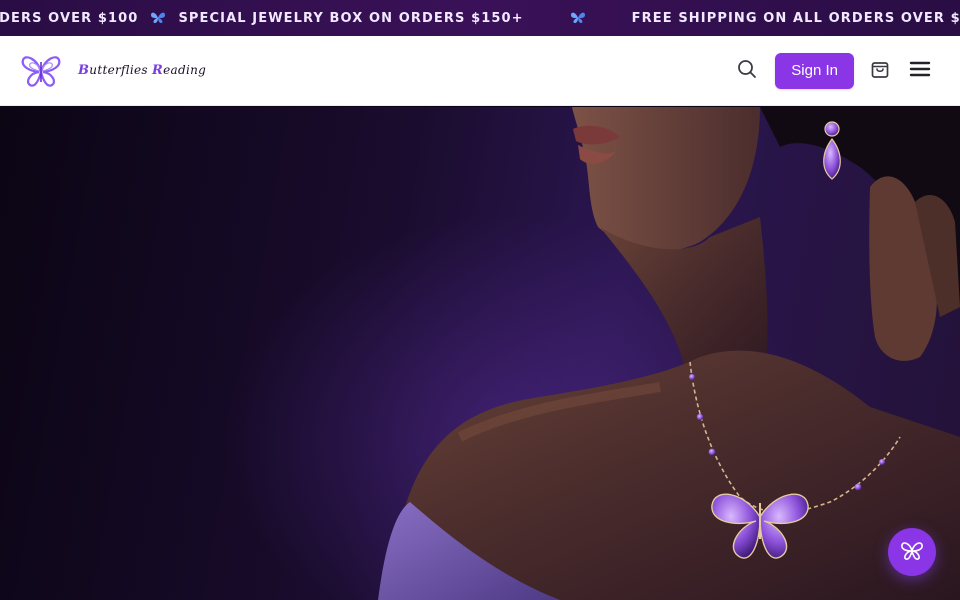 The image size is (960, 600). I want to click on shopping-bag-icon, so click(880, 70).